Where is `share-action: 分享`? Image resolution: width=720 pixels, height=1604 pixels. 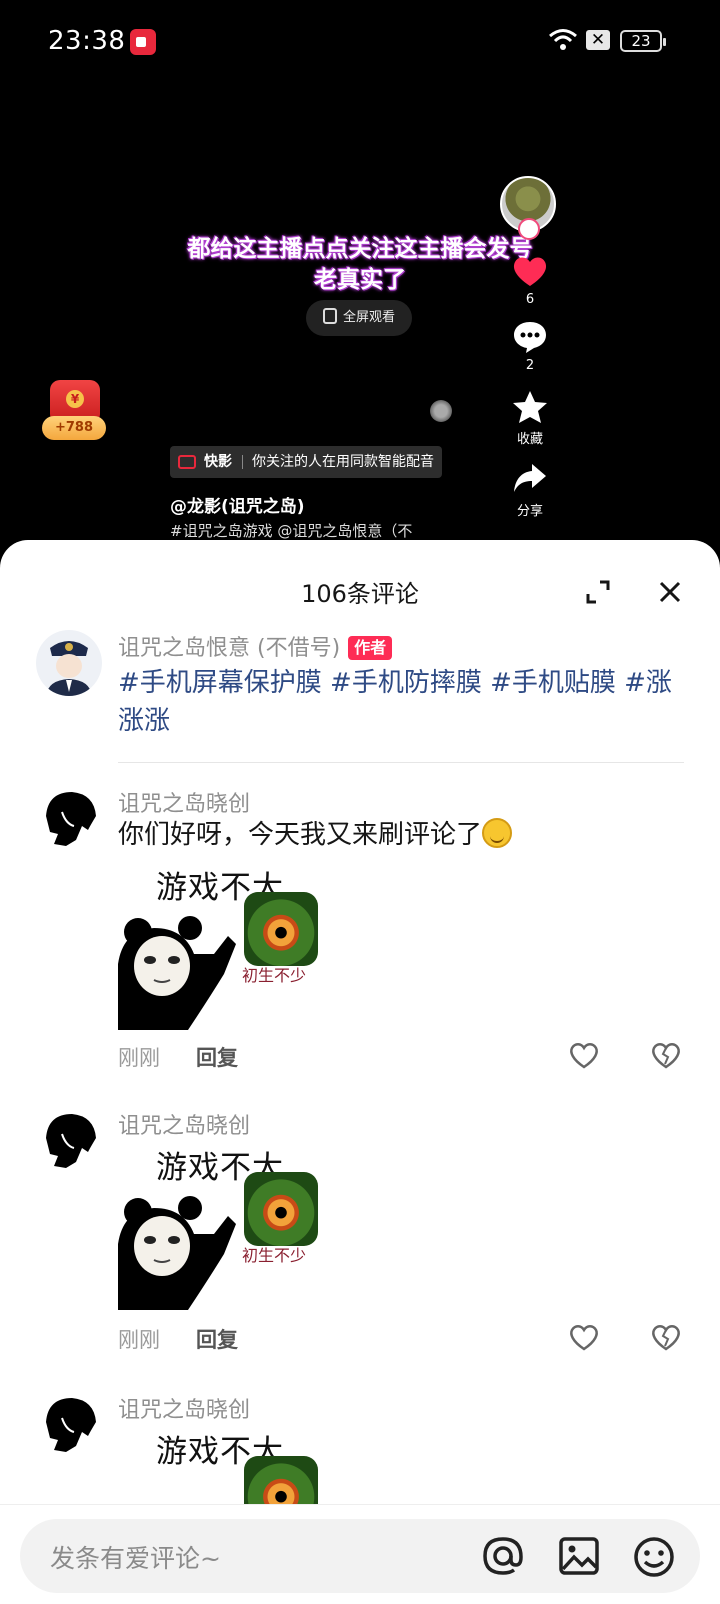
share-action: 分享 is located at coordinates (530, 490).